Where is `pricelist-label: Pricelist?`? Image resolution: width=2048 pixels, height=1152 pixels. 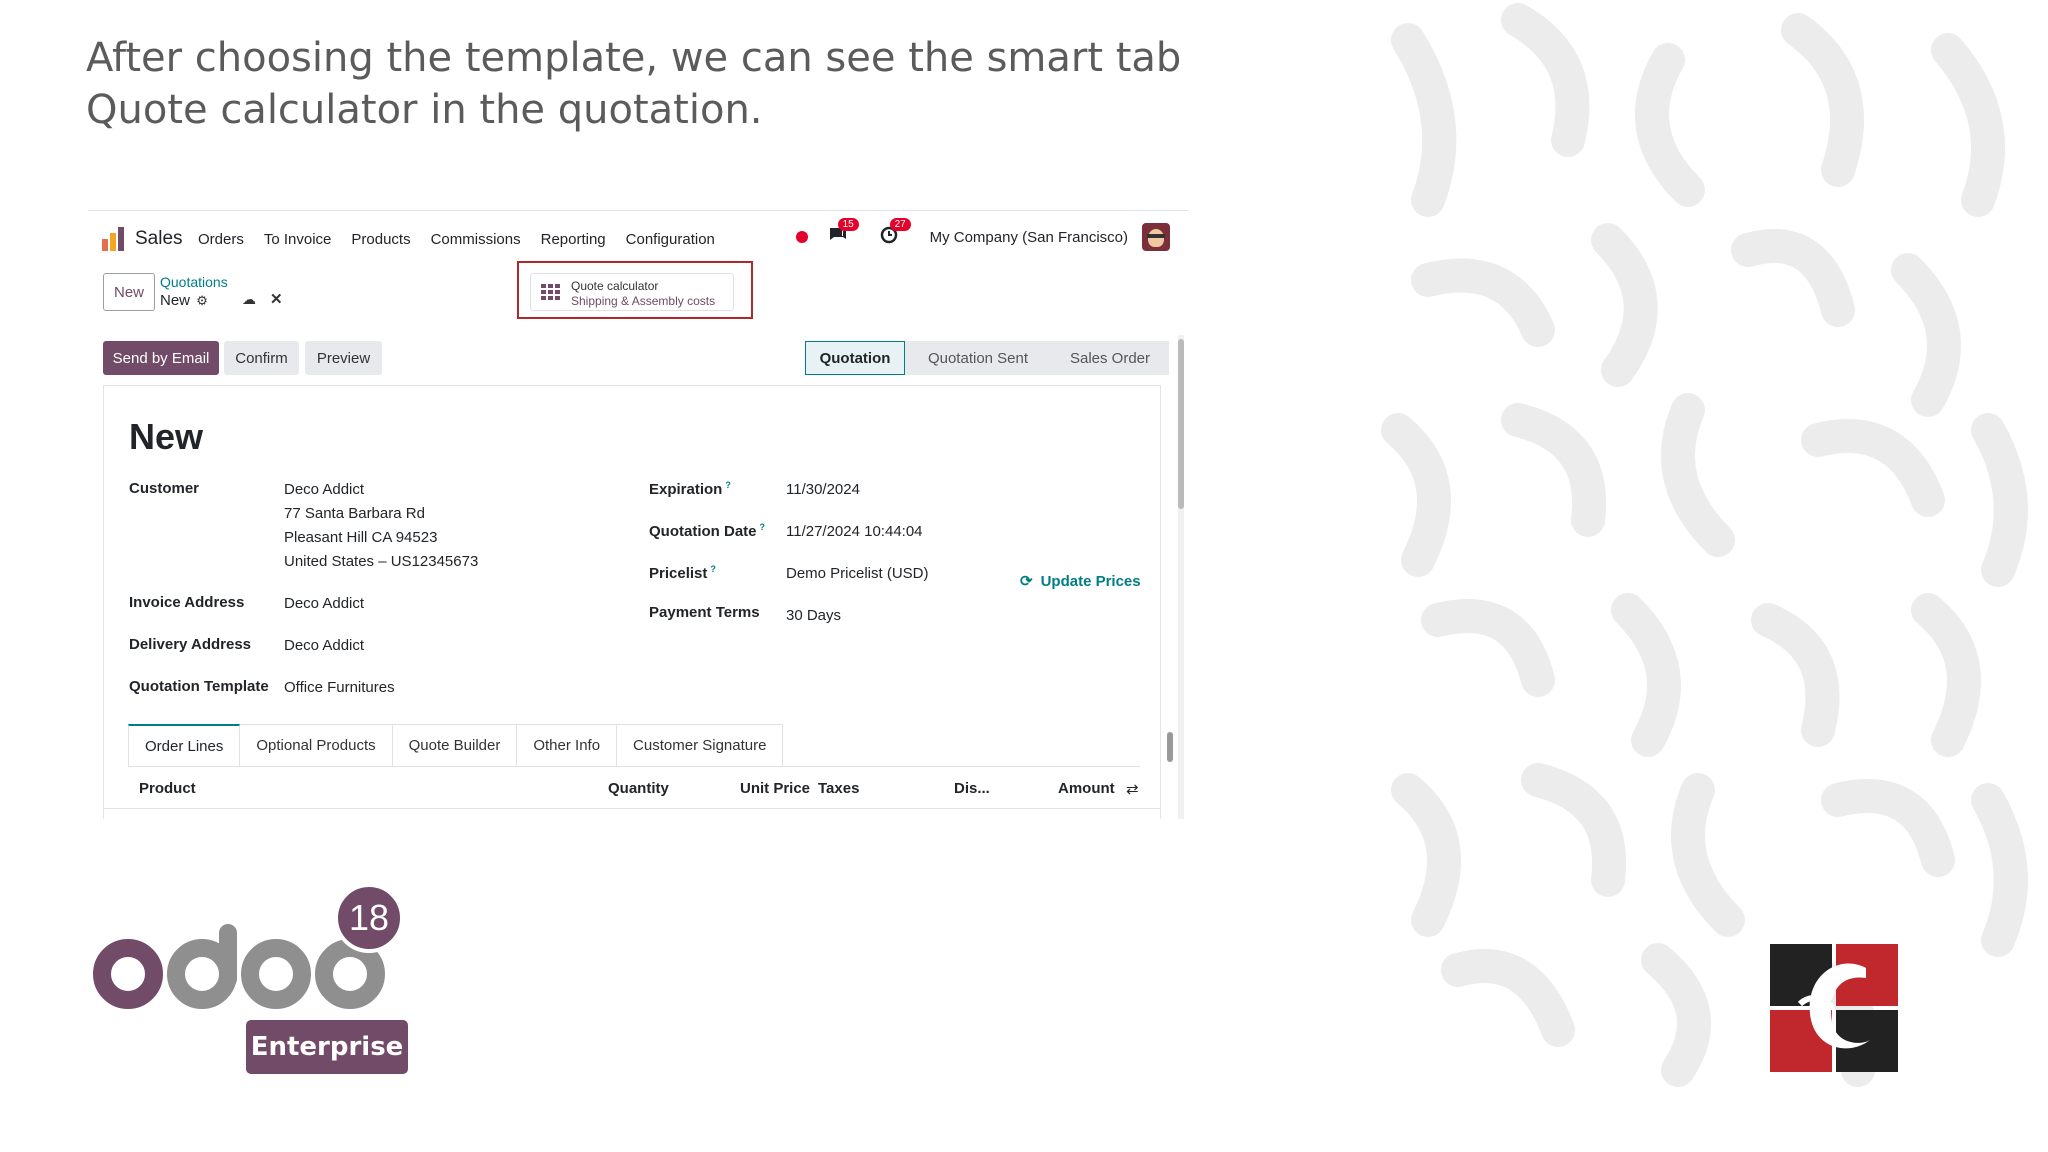
pricelist-label: Pricelist? is located at coordinates (682, 573).